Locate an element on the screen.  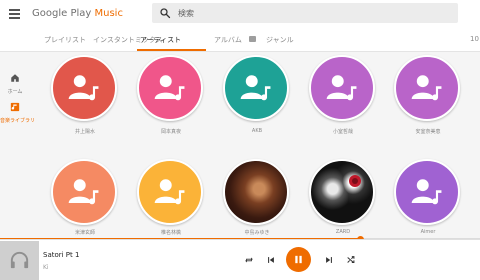
artist-name: 井上陽水 is located at coordinates (85, 131).